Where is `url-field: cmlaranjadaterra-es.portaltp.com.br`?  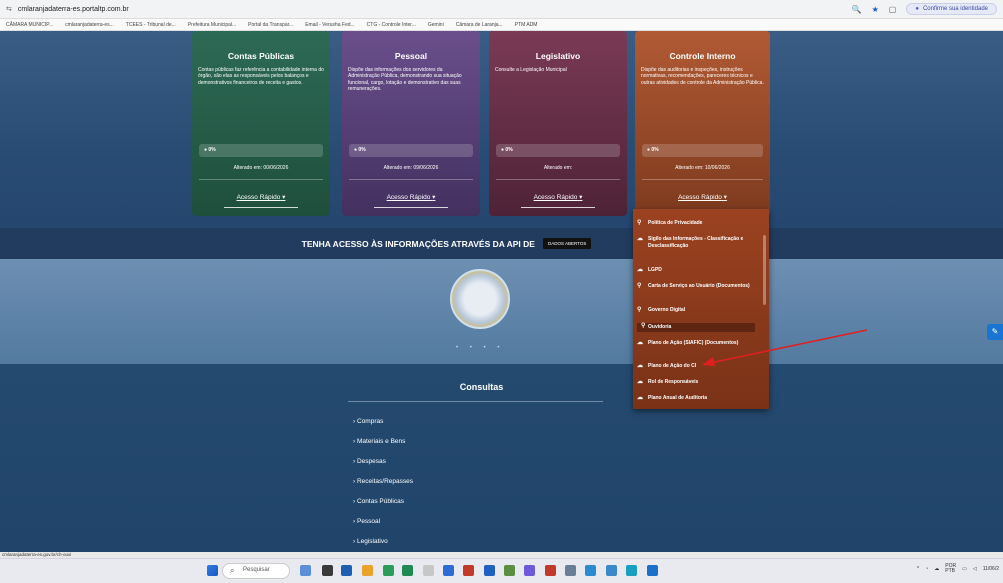
url-field: cmlaranjadaterra-es.portaltp.com.br is located at coordinates (73, 9).